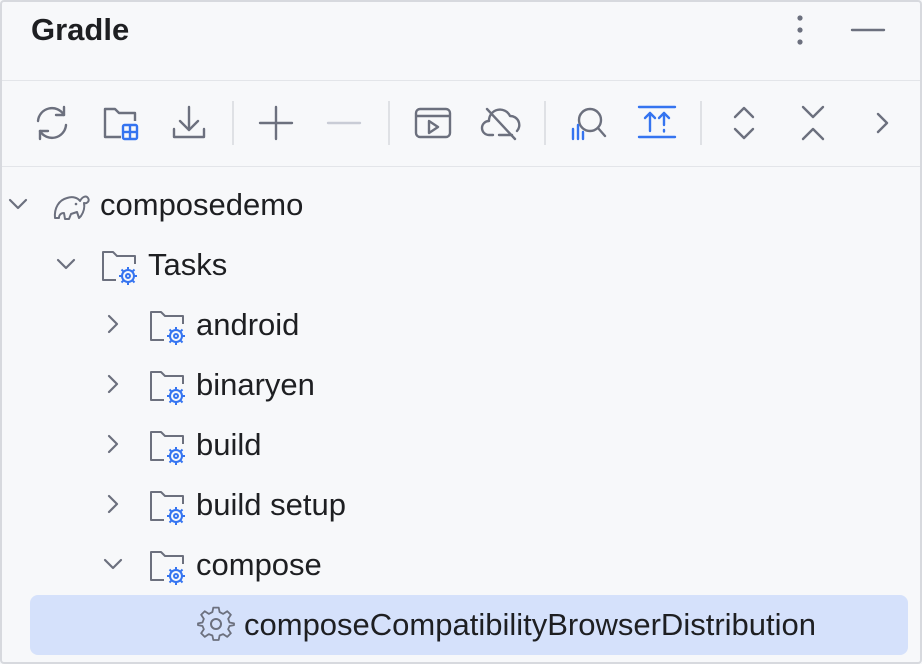  Describe the element at coordinates (229, 444) in the screenshot. I see `tree-item-label: build` at that location.